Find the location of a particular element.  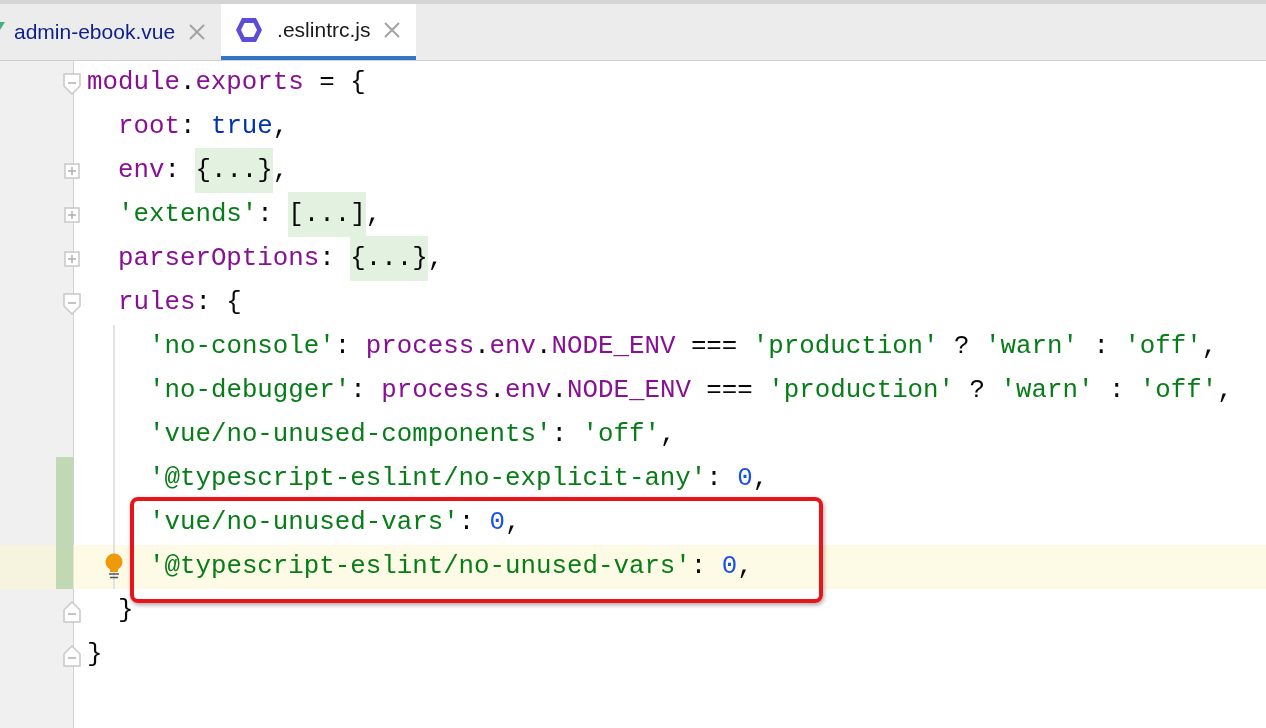

code-line: module.exports = { is located at coordinates (226, 82).